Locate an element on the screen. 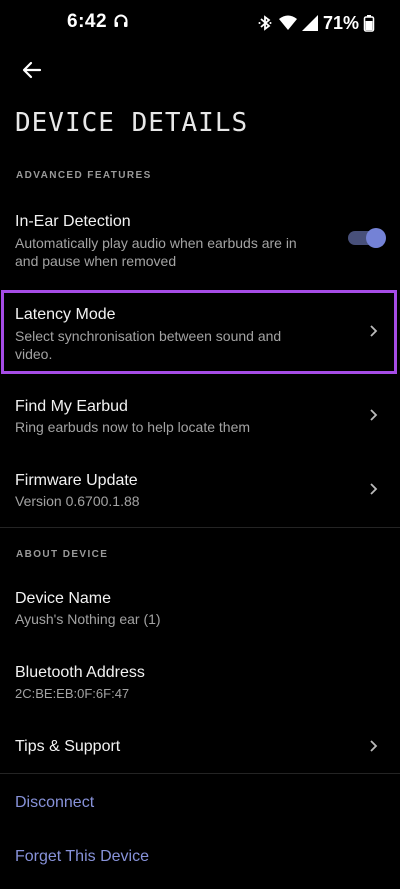 The image size is (400, 889). find-my-earbud-title: Find My Earbud is located at coordinates (71, 406).